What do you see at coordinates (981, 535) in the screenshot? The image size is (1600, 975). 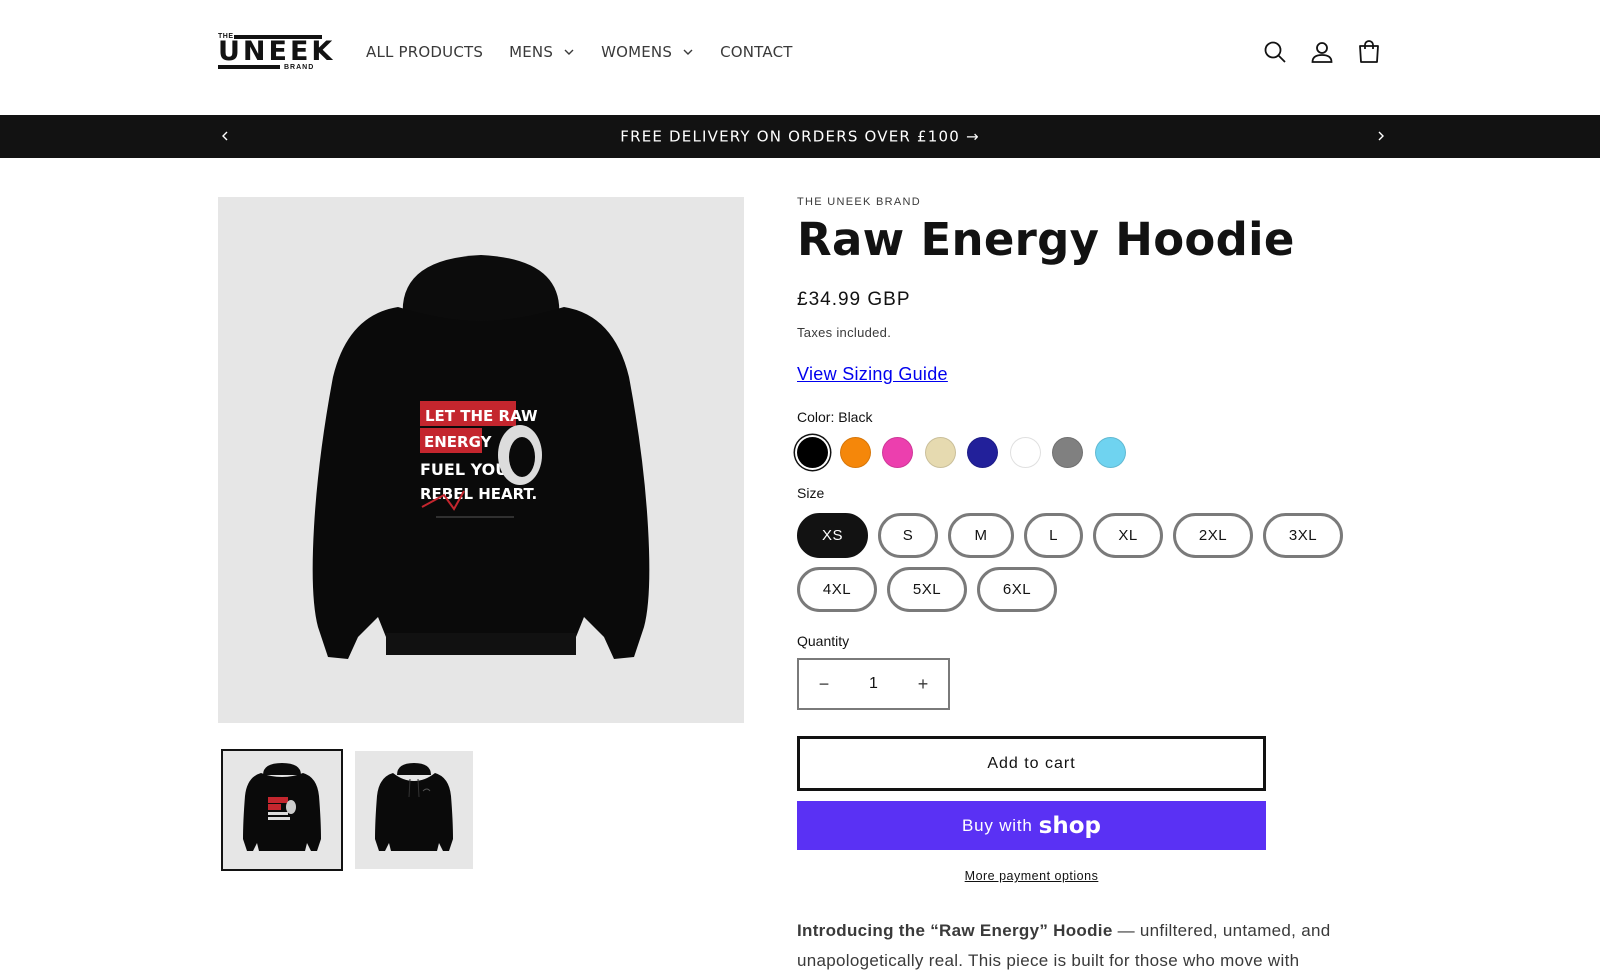 I see `size-option-m: M` at bounding box center [981, 535].